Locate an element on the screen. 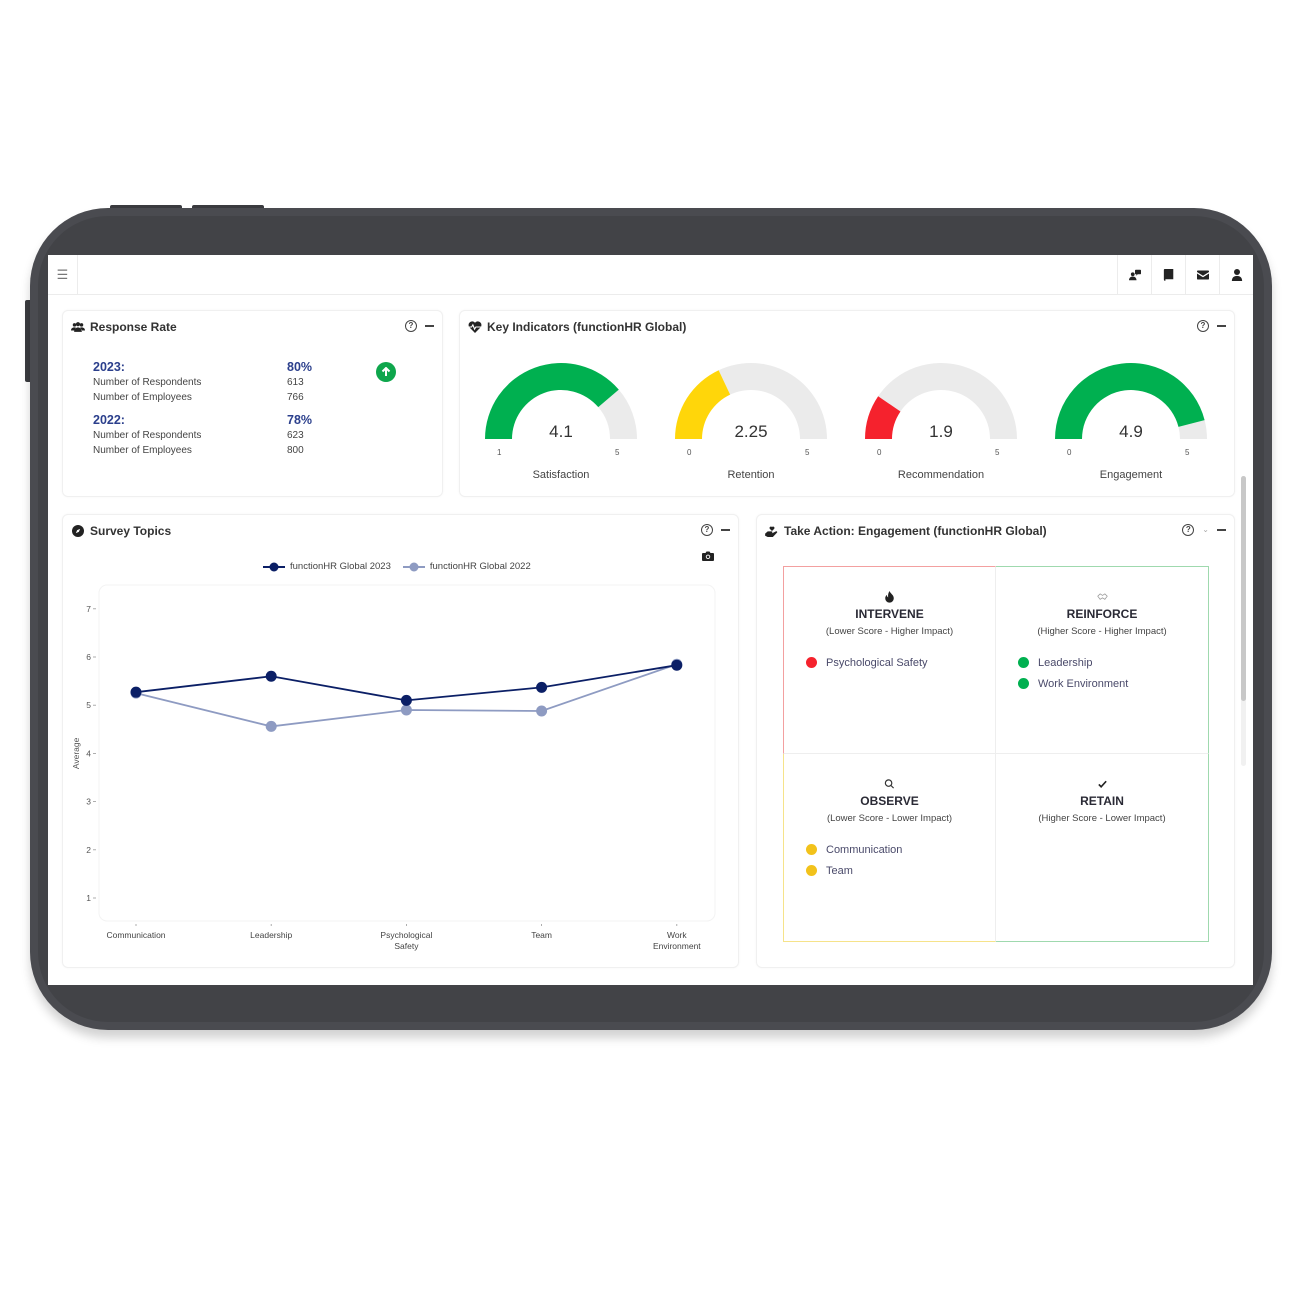 The height and width of the screenshot is (1300, 1300). stat-row: Number of Employees 800 is located at coordinates (243, 450).